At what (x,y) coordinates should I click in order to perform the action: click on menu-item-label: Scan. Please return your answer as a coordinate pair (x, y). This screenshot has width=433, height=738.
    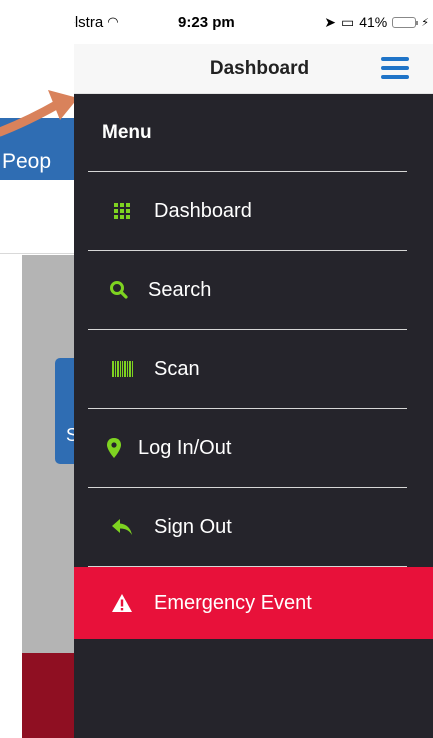
    Looking at the image, I should click on (177, 368).